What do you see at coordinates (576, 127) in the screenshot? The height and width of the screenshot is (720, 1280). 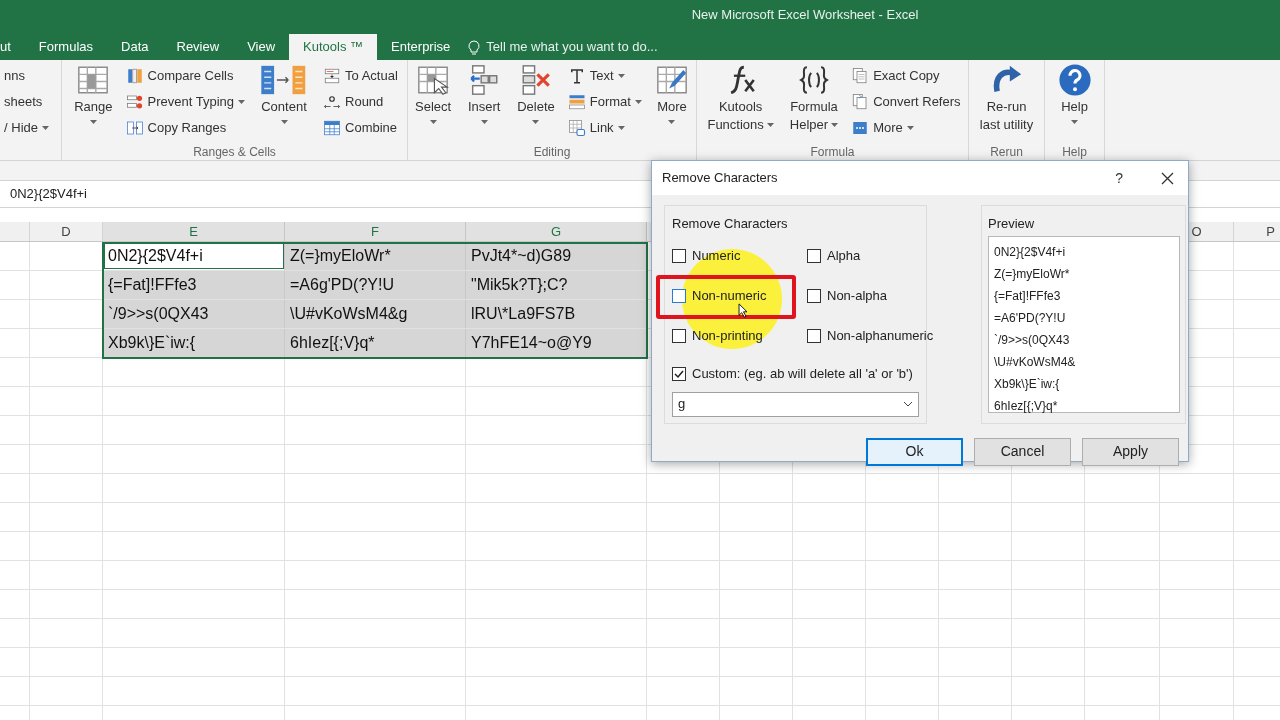 I see `link-table-icon` at bounding box center [576, 127].